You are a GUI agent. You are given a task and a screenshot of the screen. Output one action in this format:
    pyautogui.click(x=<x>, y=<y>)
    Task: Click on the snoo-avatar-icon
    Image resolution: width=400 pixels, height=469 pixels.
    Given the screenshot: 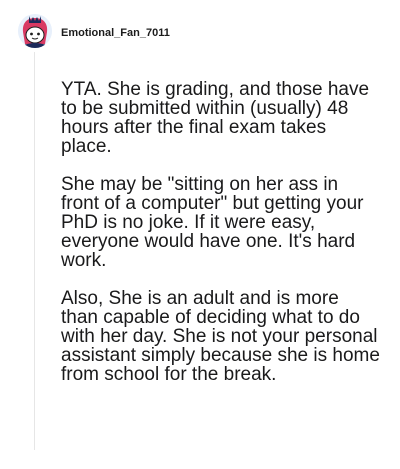 What is the action you would take?
    pyautogui.click(x=35, y=31)
    